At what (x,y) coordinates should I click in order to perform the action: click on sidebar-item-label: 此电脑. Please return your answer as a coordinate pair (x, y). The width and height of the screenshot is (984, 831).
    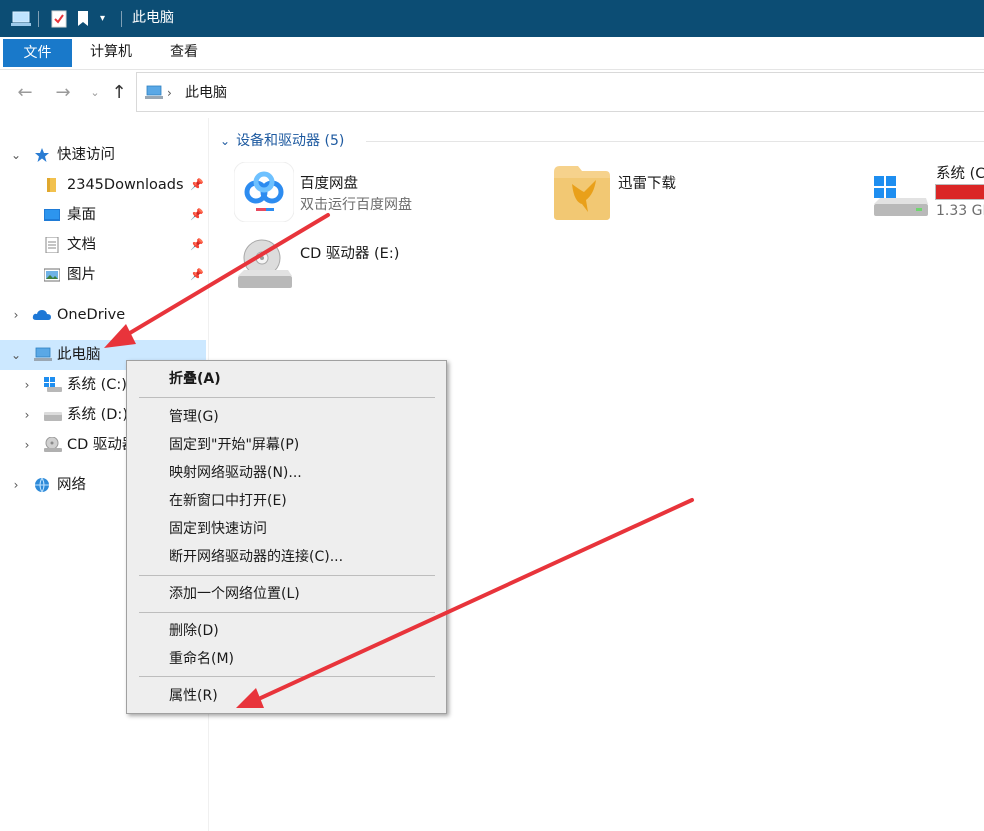
    Looking at the image, I should click on (79, 355).